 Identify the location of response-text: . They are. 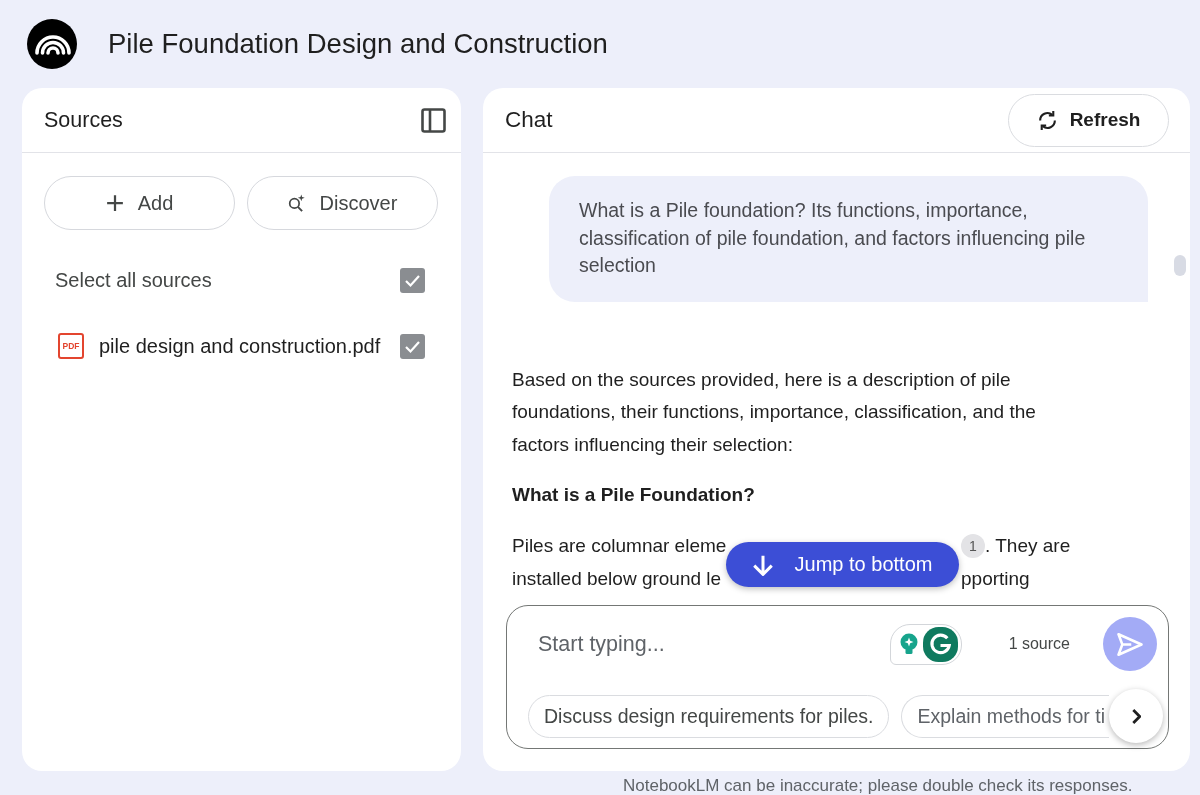
(1028, 546).